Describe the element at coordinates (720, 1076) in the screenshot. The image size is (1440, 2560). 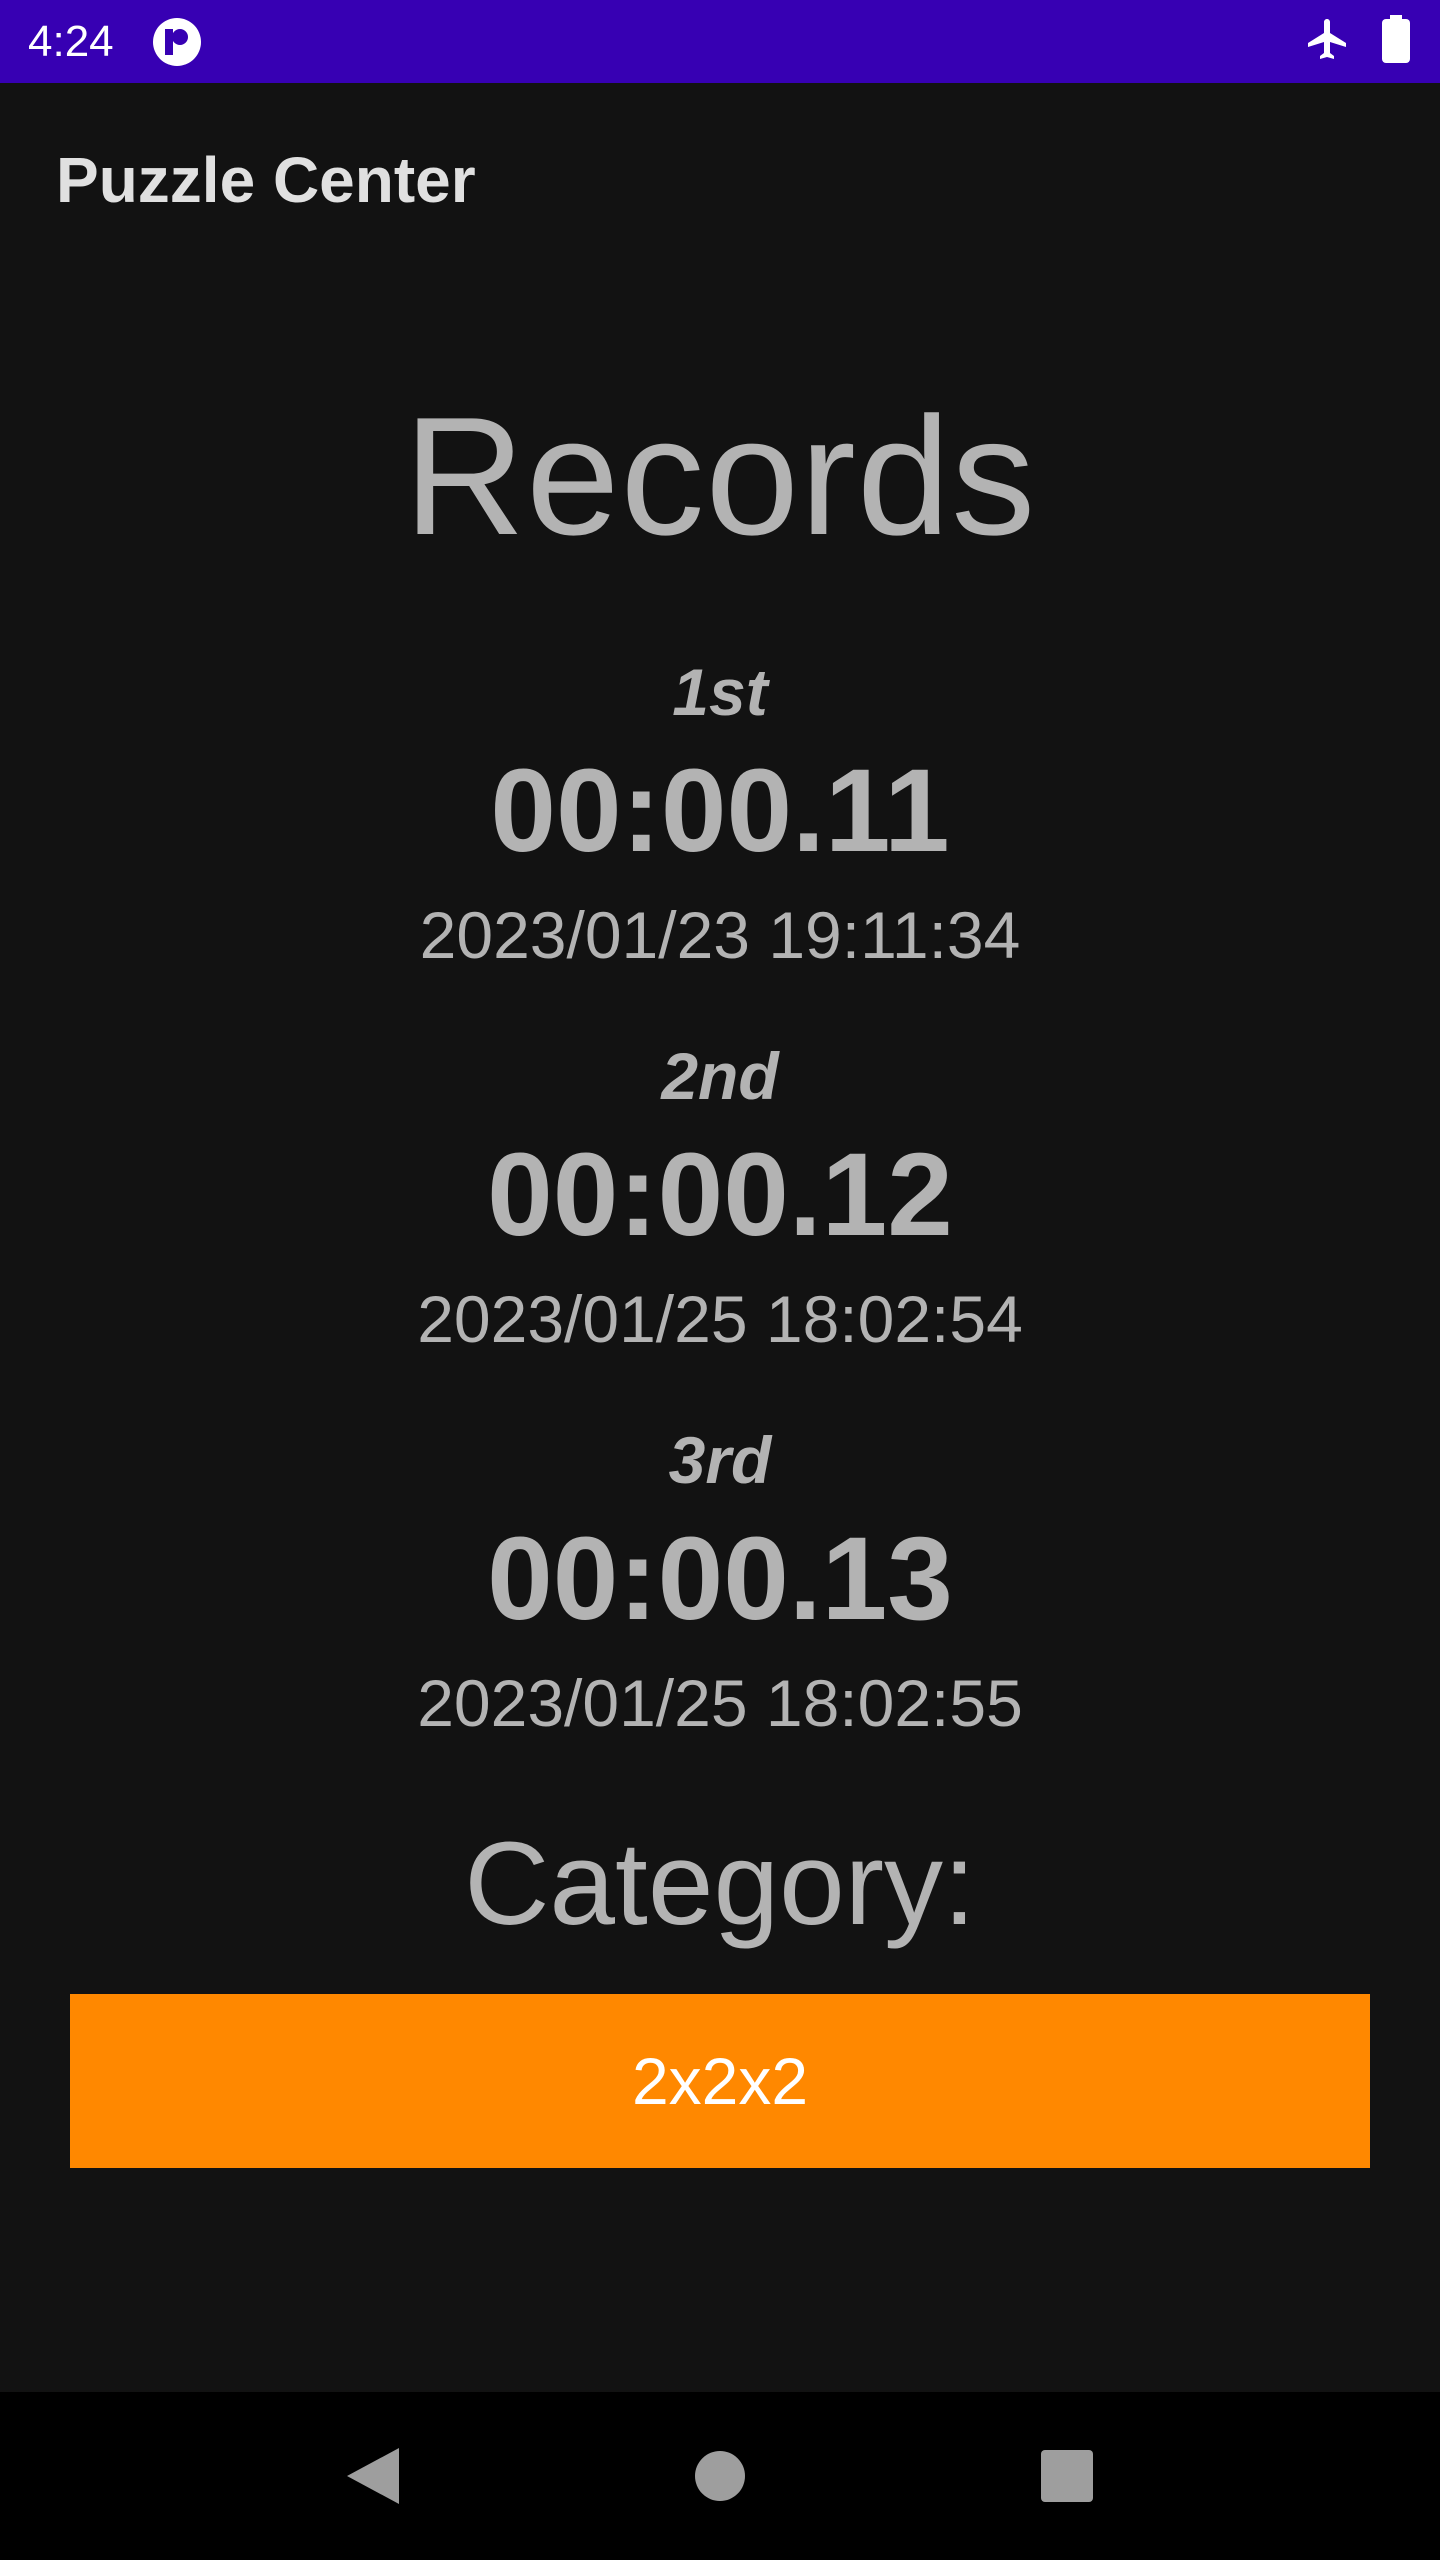
I see `record-rank: 2nd` at that location.